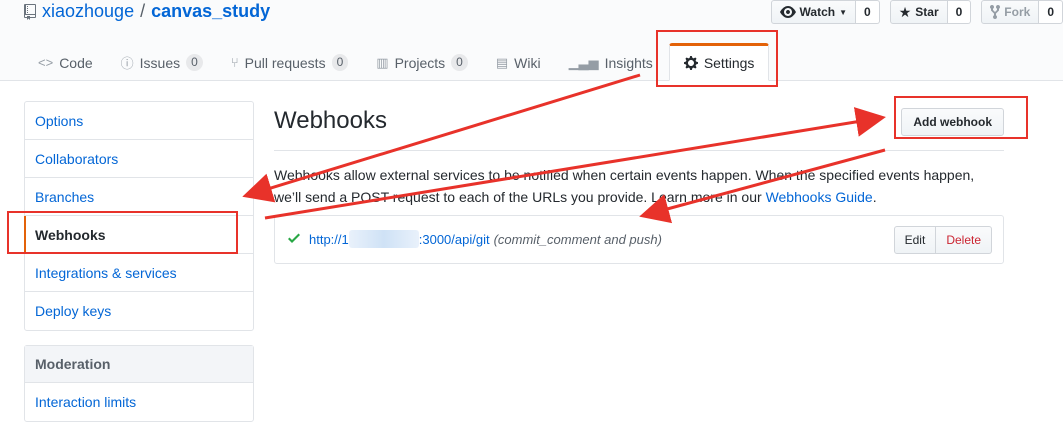  I want to click on redacted-blur, so click(383, 239).